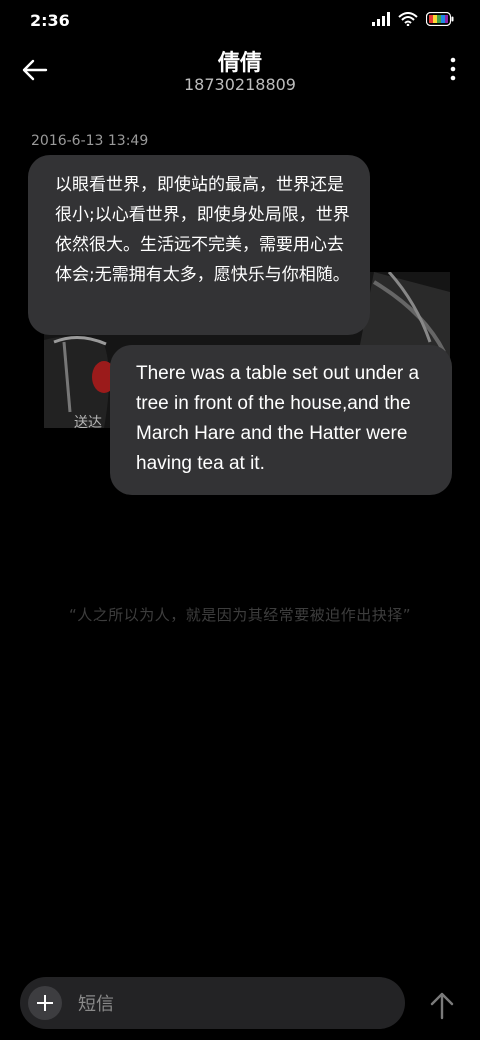  Describe the element at coordinates (240, 84) in the screenshot. I see `phone-number: 18730218809` at that location.